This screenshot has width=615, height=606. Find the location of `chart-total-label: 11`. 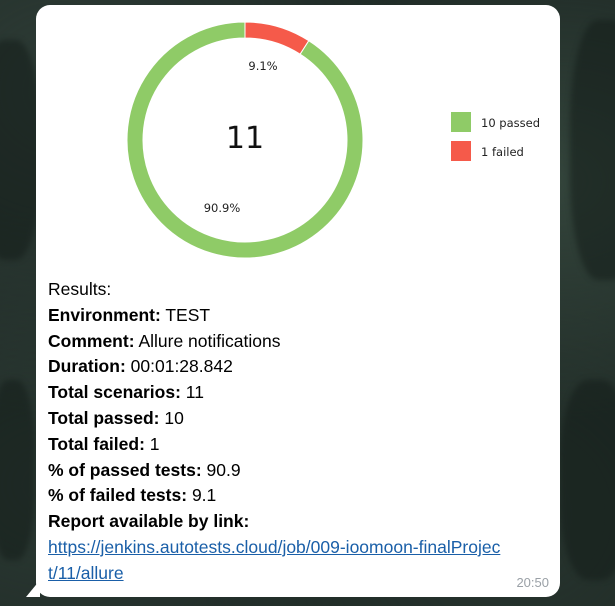

chart-total-label: 11 is located at coordinates (245, 138).